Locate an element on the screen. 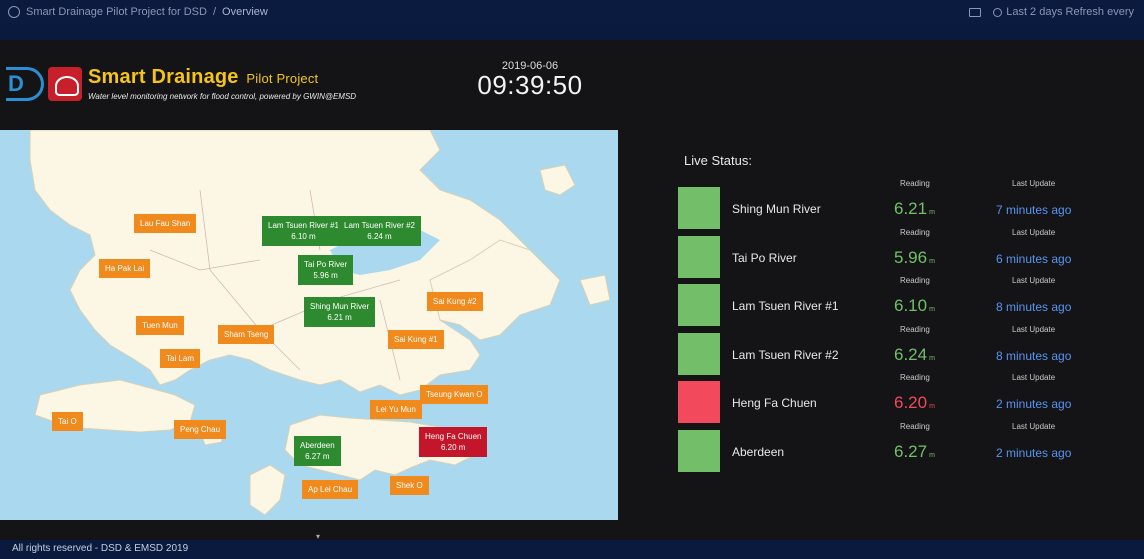 The image size is (1144, 559). collapse-caret-icon: ▾ is located at coordinates (318, 536).